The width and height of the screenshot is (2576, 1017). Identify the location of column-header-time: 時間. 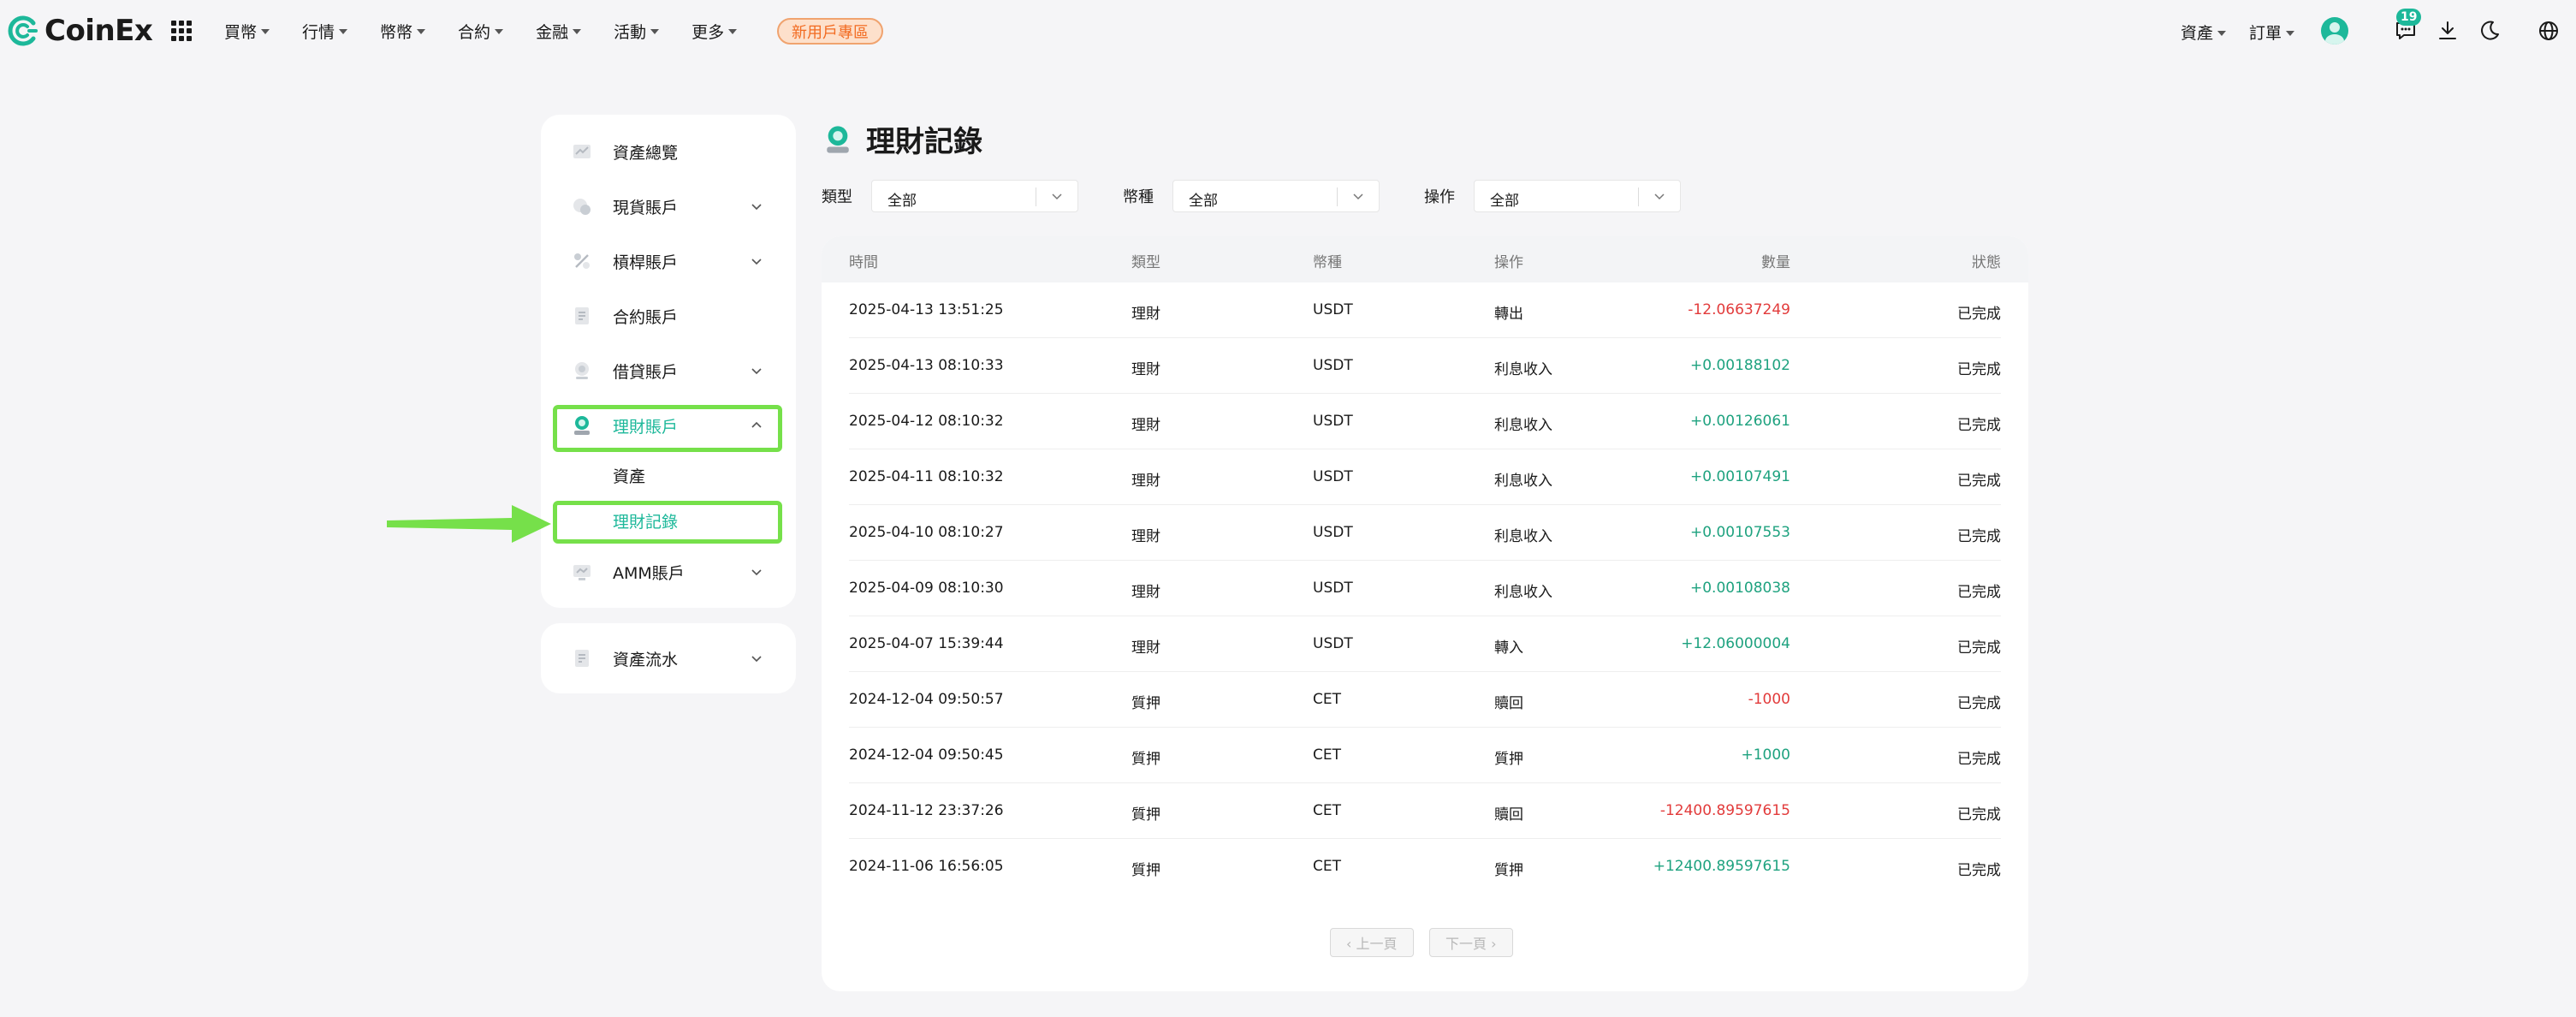
(863, 263).